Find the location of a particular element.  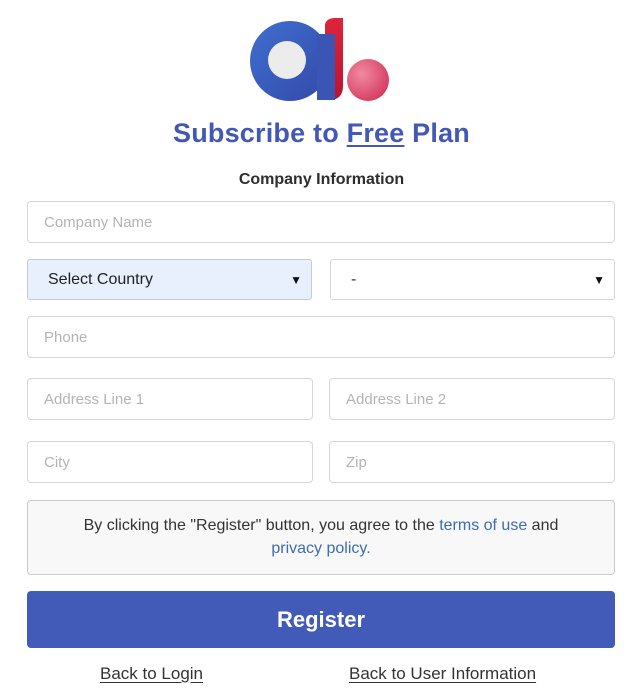

back-to-user-information-link: Back to User Information is located at coordinates (442, 674).